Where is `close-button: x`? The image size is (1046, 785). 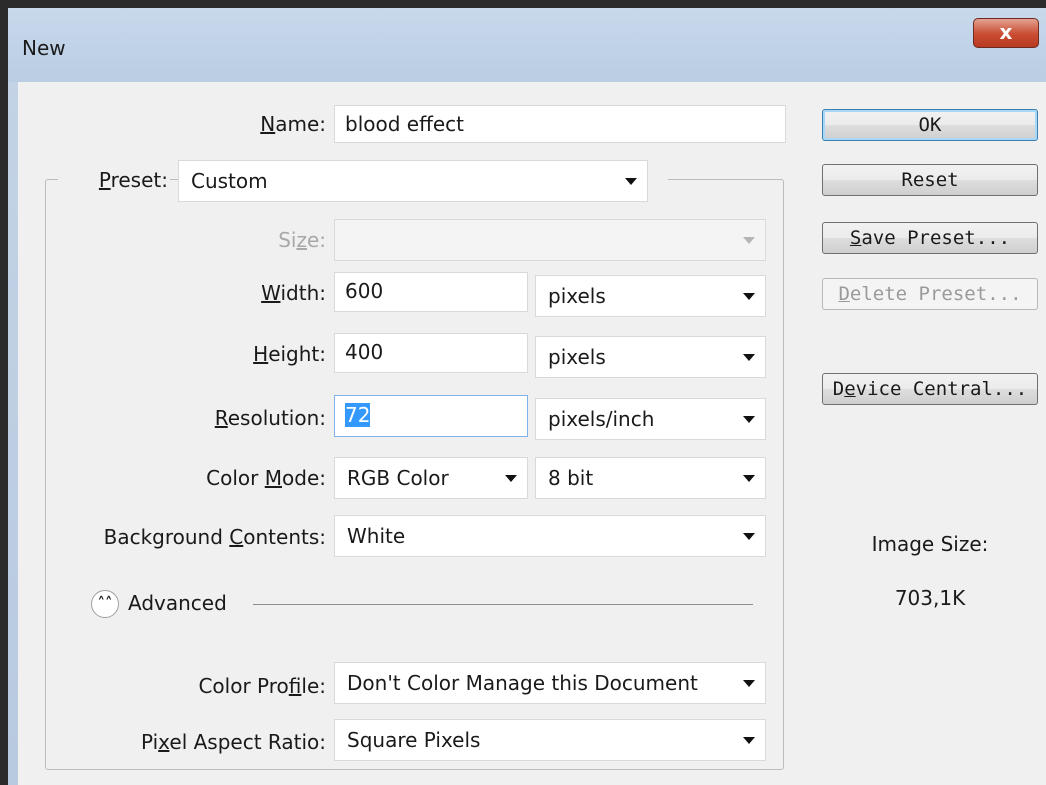
close-button: x is located at coordinates (1006, 33).